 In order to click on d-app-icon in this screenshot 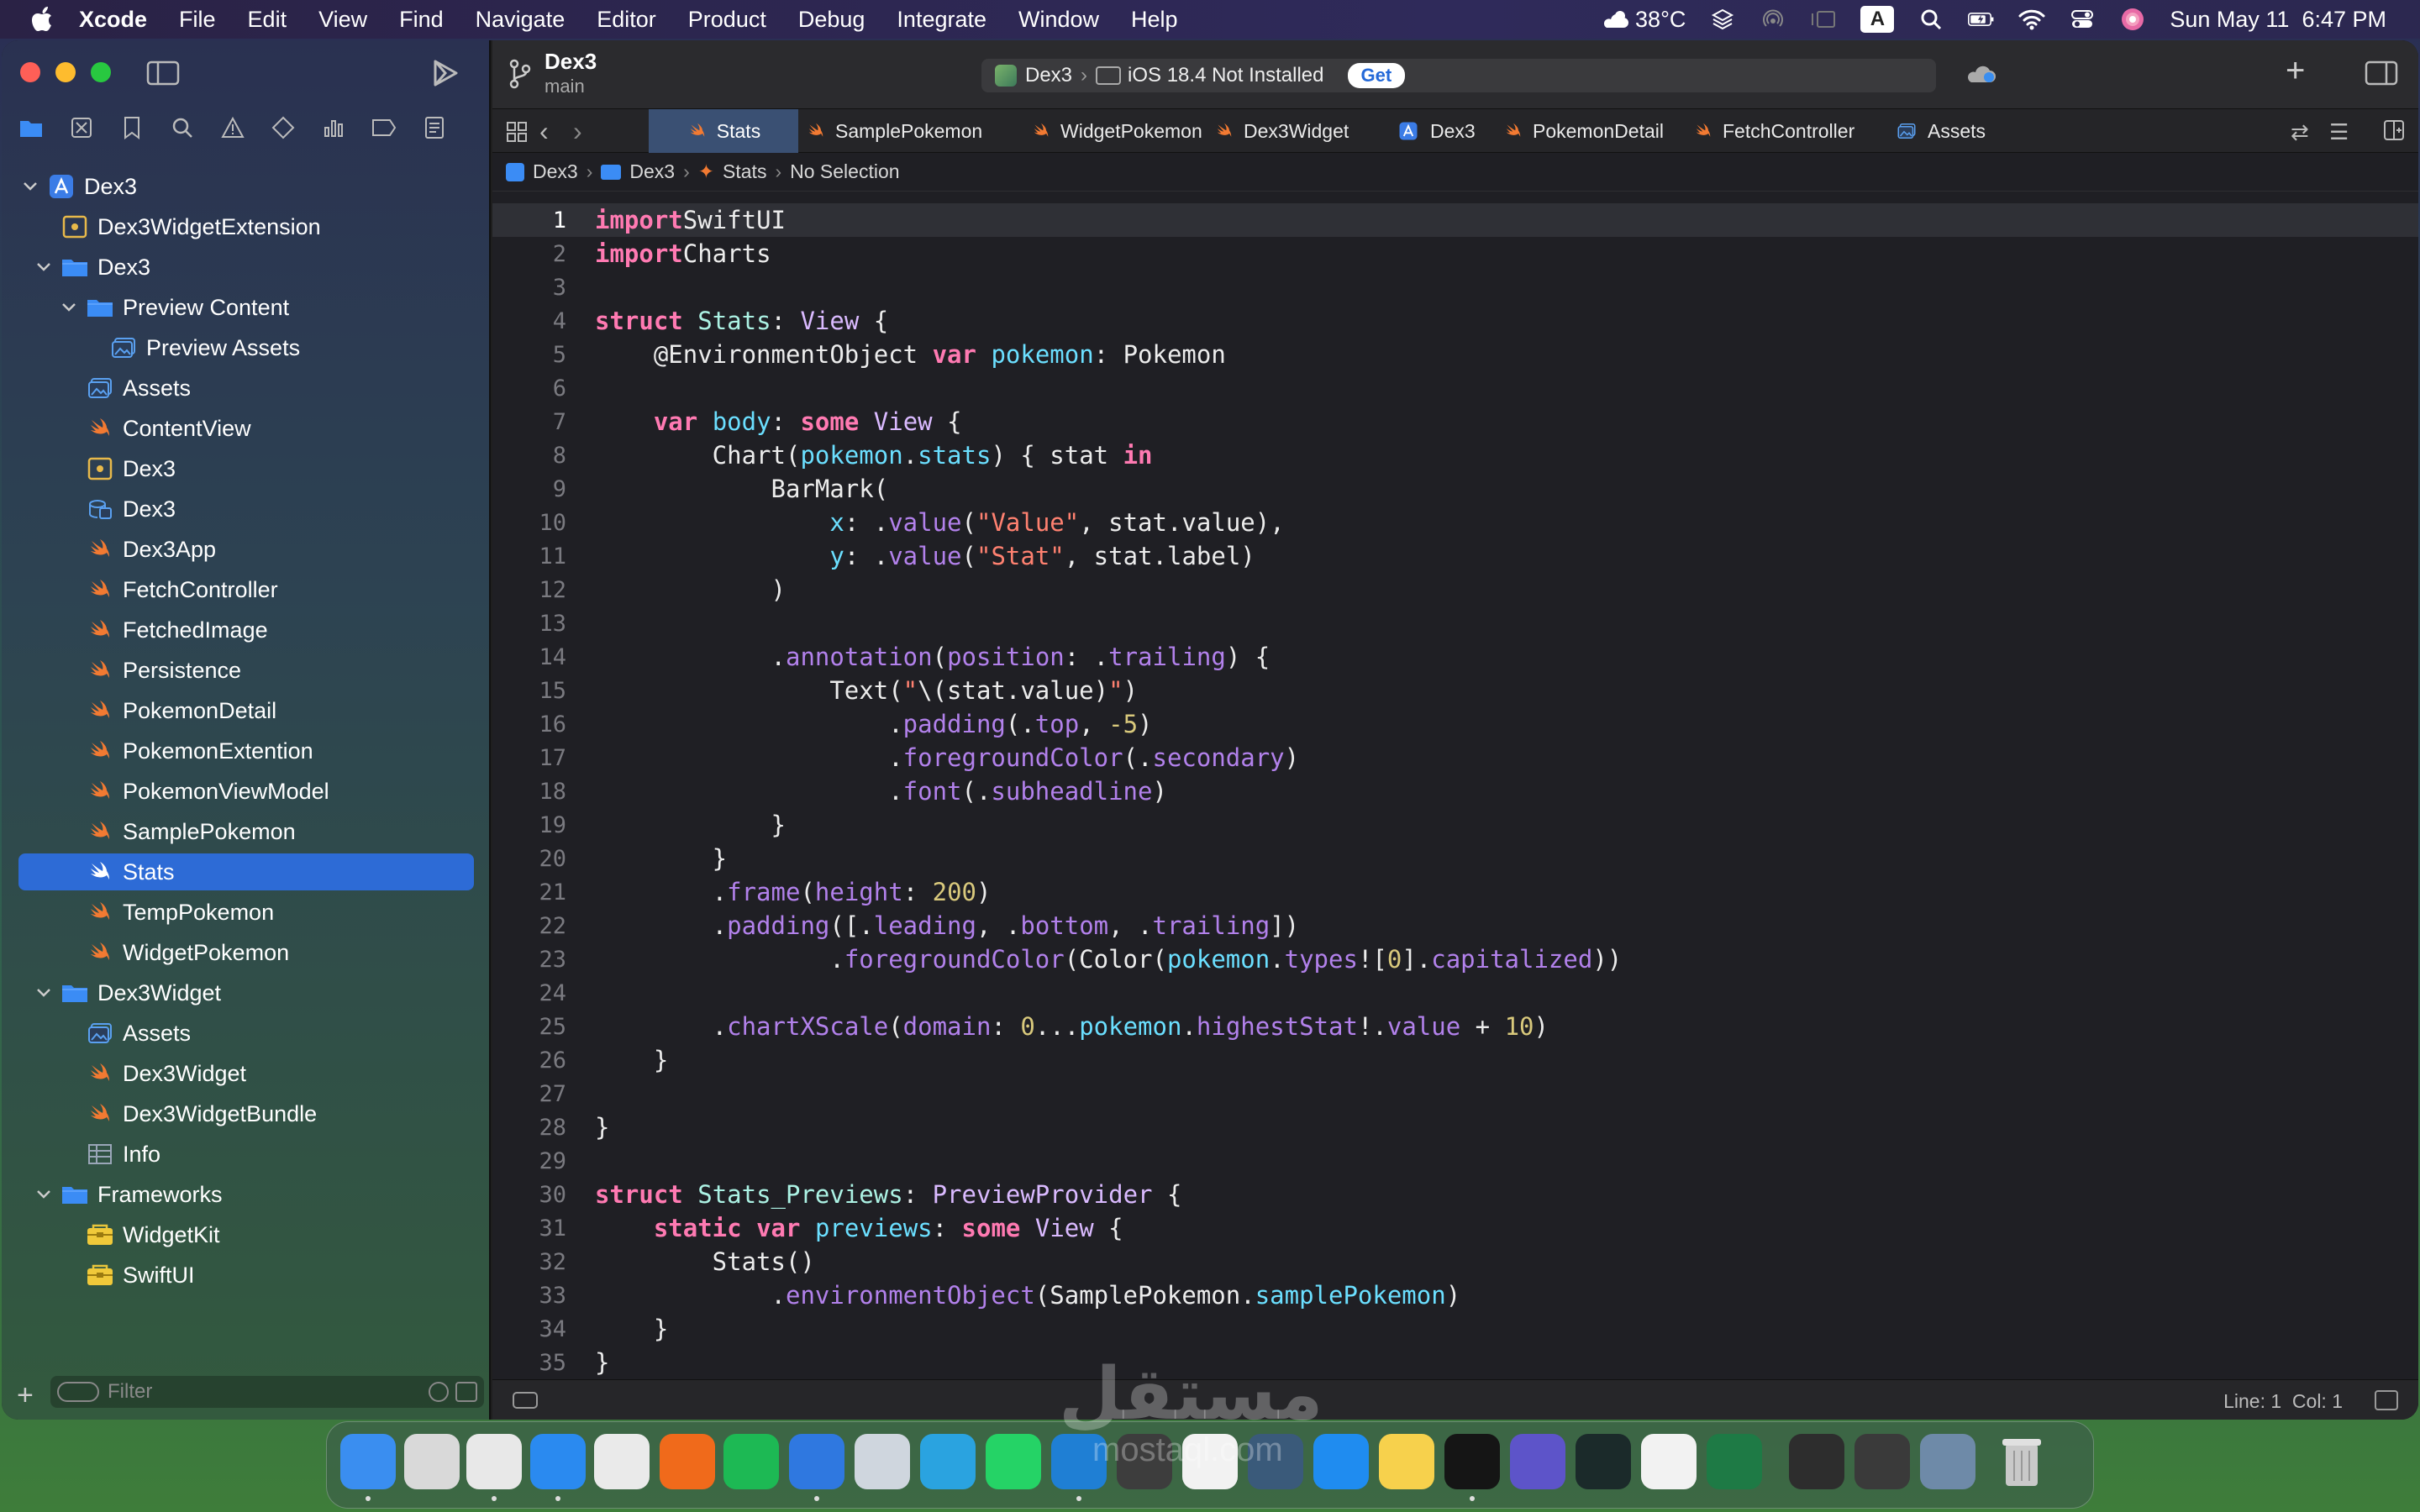, I will do `click(1537, 1461)`.